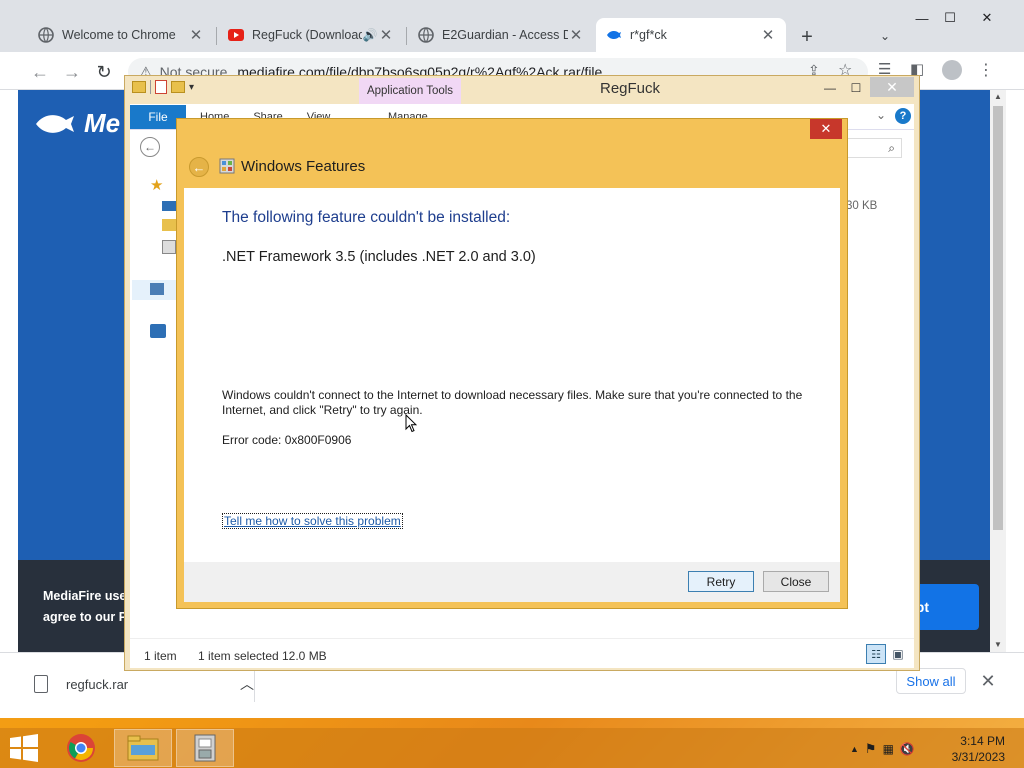 This screenshot has height=768, width=1024. Describe the element at coordinates (191, 87) in the screenshot. I see `qat-dropdown-icon: ▾` at that location.